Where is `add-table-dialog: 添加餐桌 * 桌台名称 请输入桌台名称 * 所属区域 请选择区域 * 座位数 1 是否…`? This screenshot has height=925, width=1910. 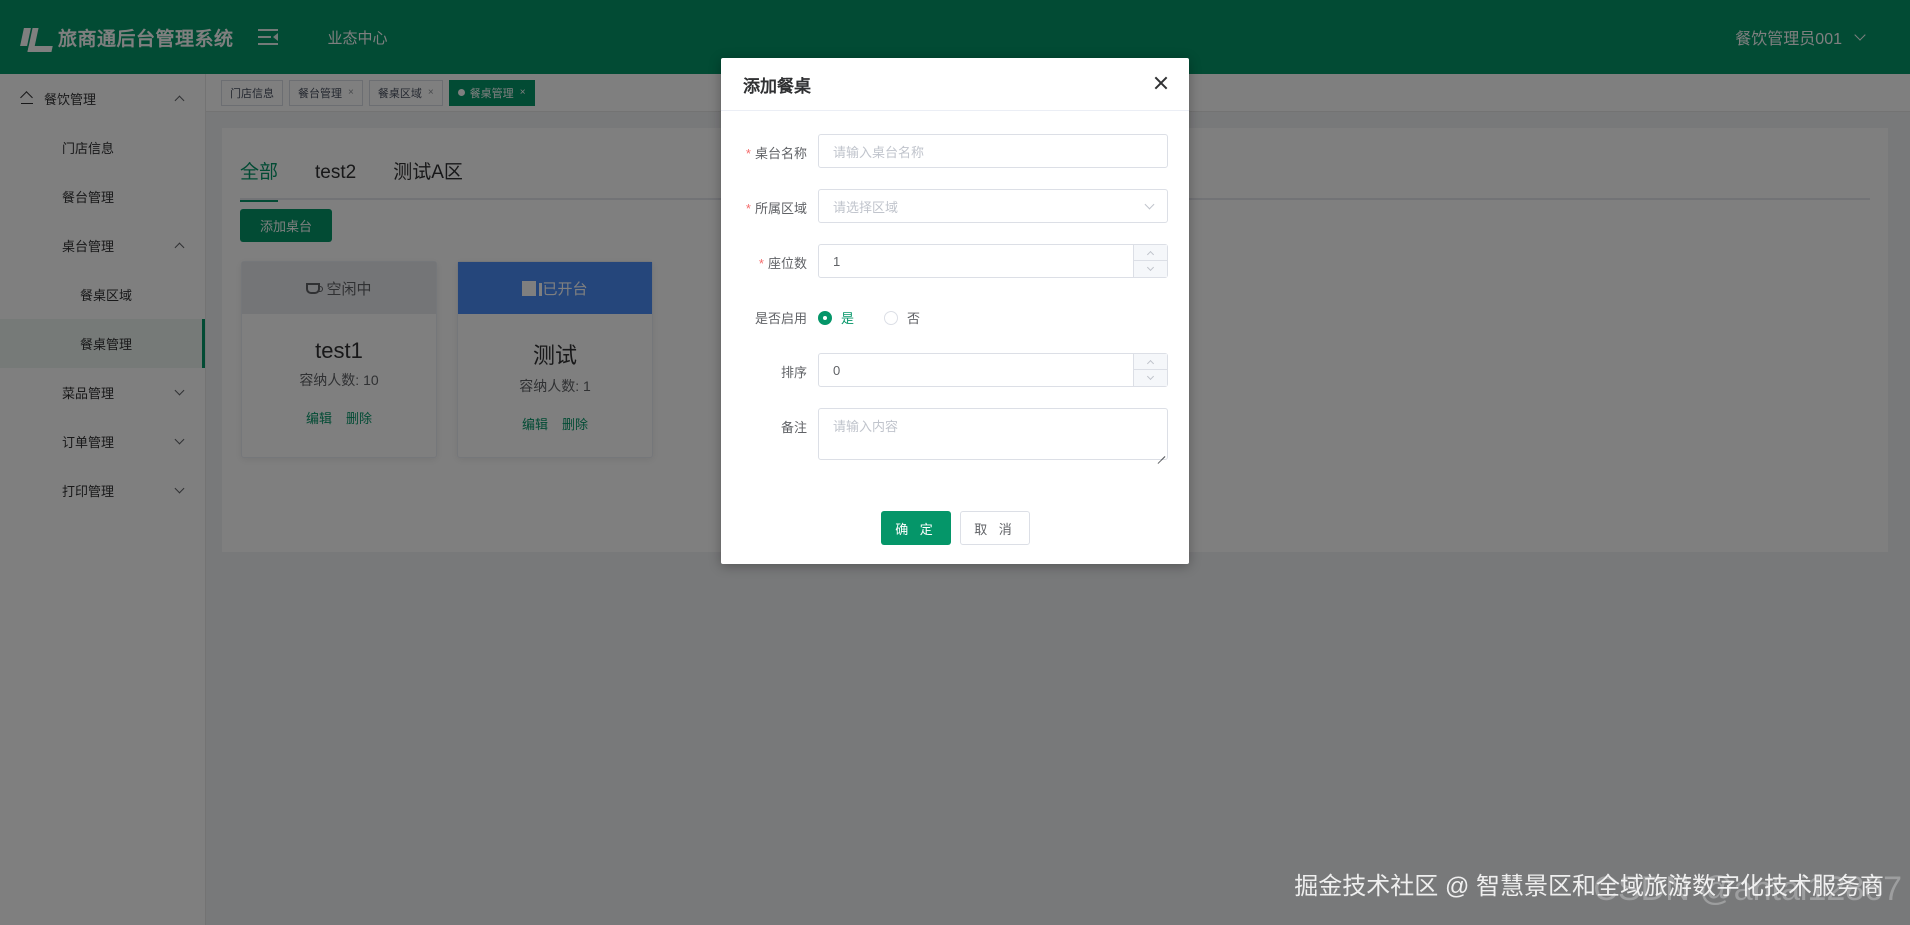
add-table-dialog: 添加餐桌 * 桌台名称 请输入桌台名称 * 所属区域 请选择区域 * 座位数 1 是否… is located at coordinates (955, 311).